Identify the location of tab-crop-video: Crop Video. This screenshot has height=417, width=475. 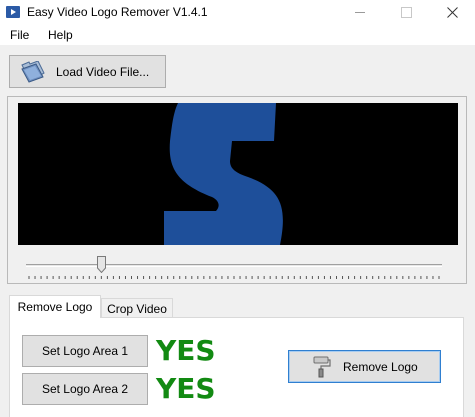
(137, 308).